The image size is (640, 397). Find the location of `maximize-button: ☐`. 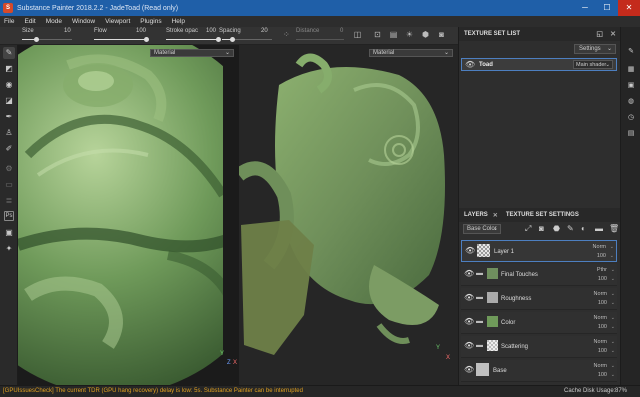

maximize-button: ☐ is located at coordinates (607, 8).